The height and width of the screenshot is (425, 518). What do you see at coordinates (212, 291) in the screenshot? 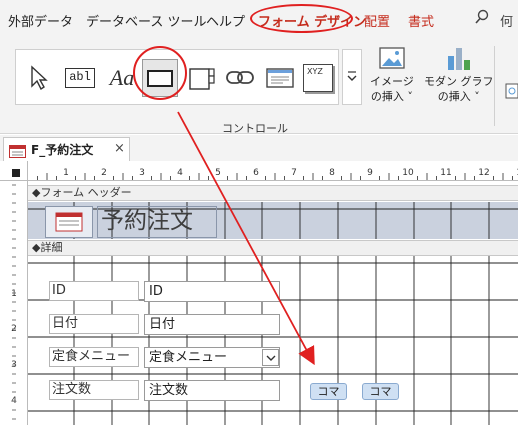
I see `id-textbox: ID` at bounding box center [212, 291].